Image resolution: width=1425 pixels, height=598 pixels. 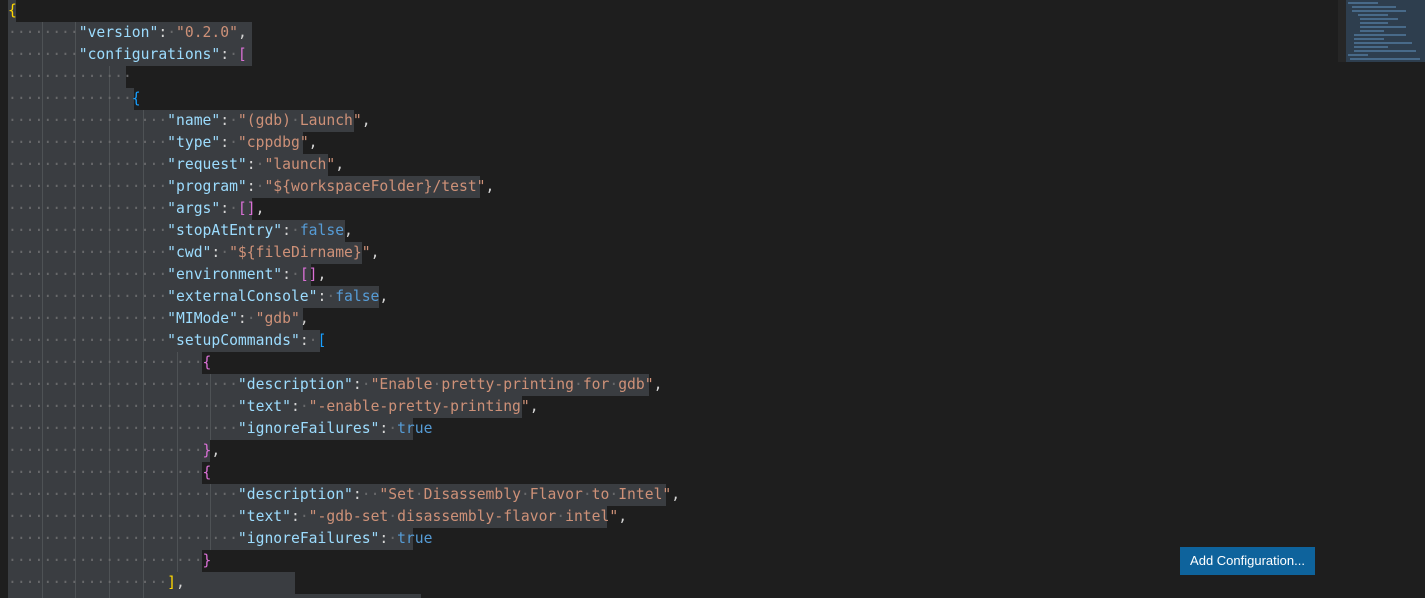 What do you see at coordinates (225, 230) in the screenshot?
I see `token-key: "stopAtEntry"` at bounding box center [225, 230].